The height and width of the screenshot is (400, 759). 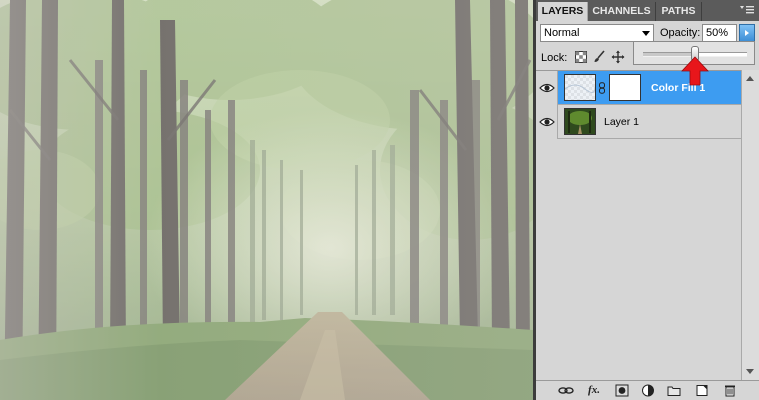 What do you see at coordinates (695, 71) in the screenshot?
I see `red-arrow-icon` at bounding box center [695, 71].